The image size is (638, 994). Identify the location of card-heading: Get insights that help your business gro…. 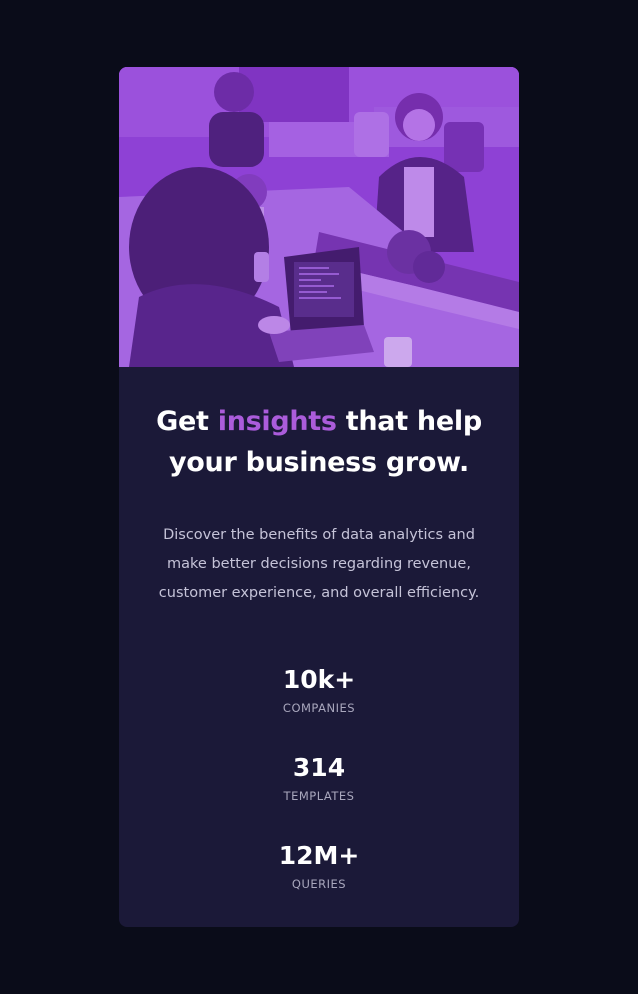
(319, 442).